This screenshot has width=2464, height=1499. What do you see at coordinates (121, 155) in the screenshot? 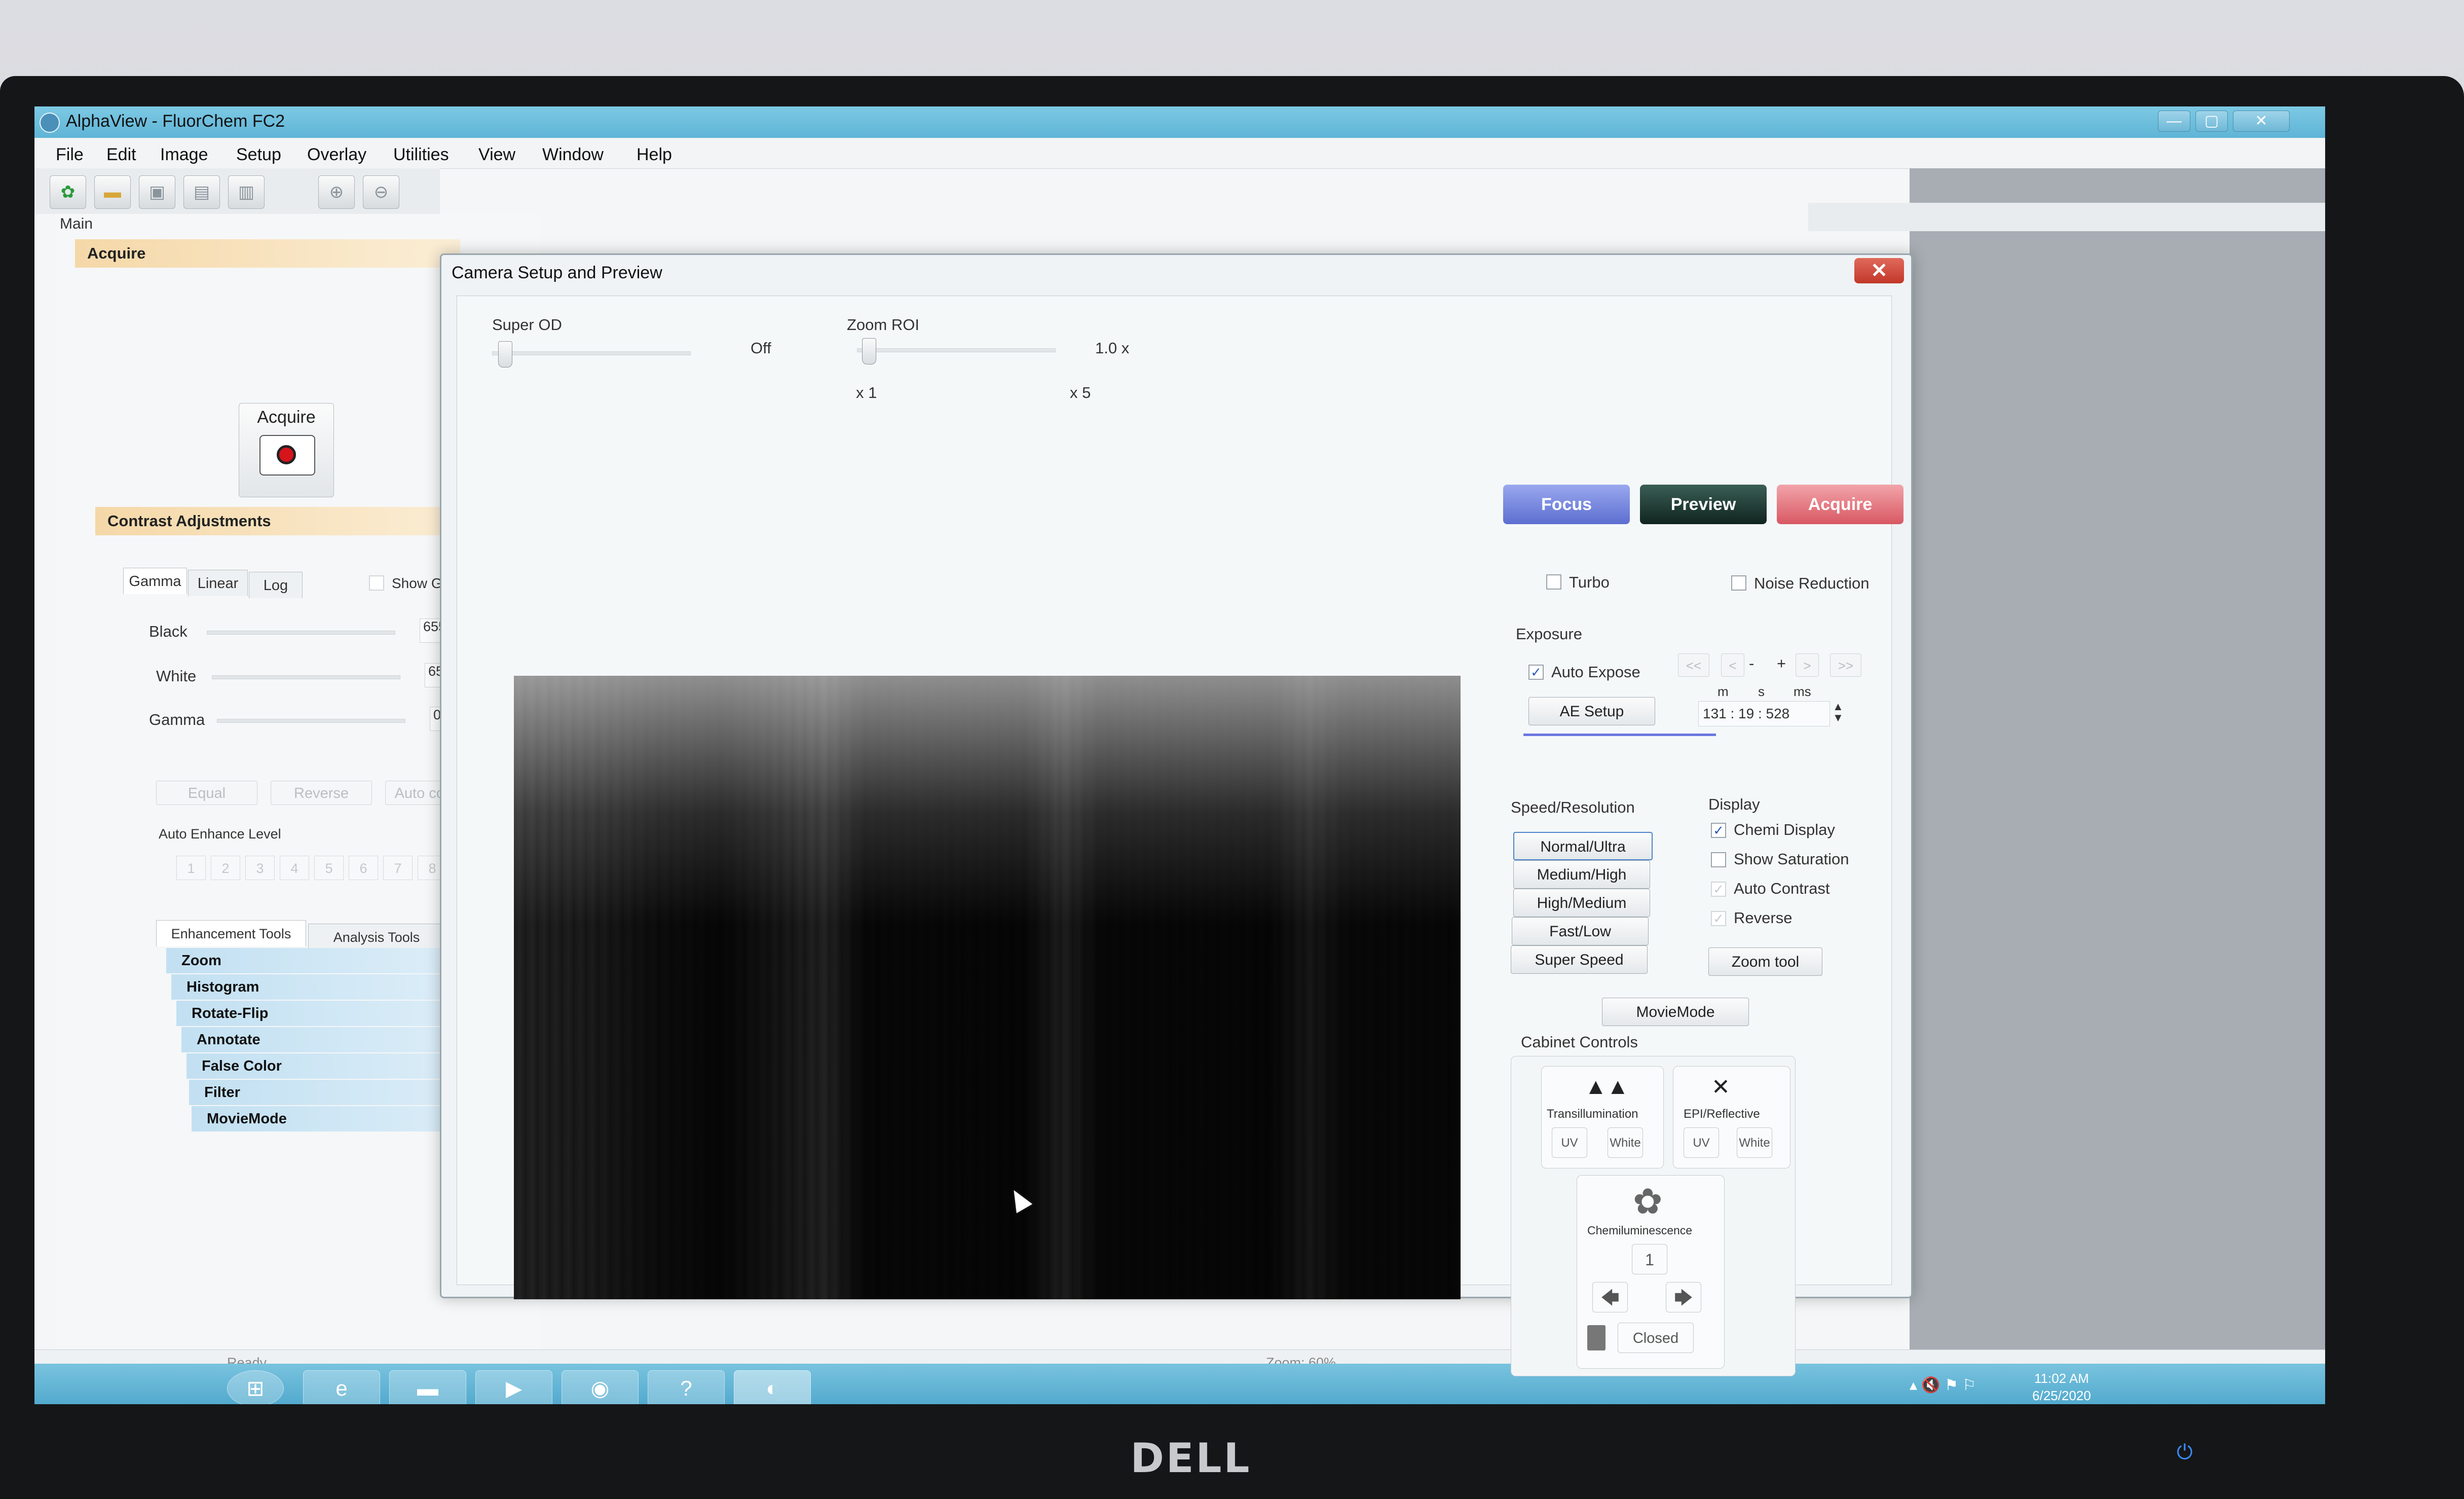
I see `menu-edit: Edit` at bounding box center [121, 155].